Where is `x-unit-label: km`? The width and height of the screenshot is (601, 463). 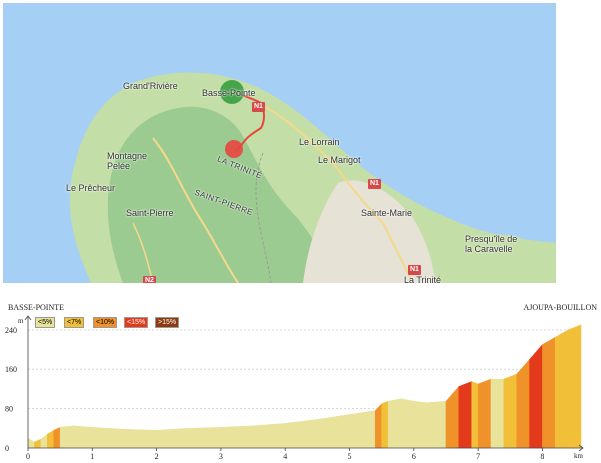
x-unit-label: km is located at coordinates (579, 456).